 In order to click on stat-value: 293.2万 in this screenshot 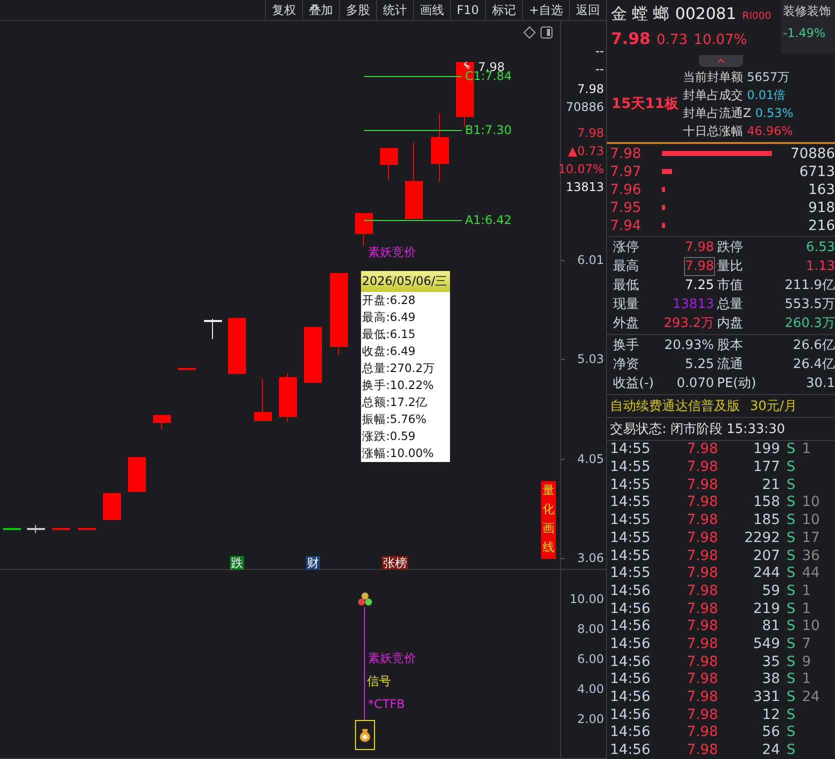, I will do `click(689, 323)`.